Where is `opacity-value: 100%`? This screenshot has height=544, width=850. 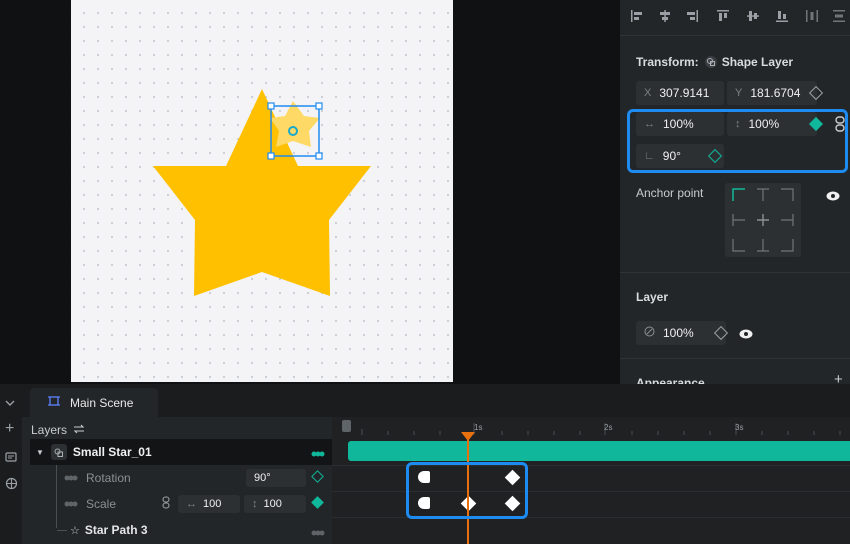
opacity-value: 100% is located at coordinates (678, 333).